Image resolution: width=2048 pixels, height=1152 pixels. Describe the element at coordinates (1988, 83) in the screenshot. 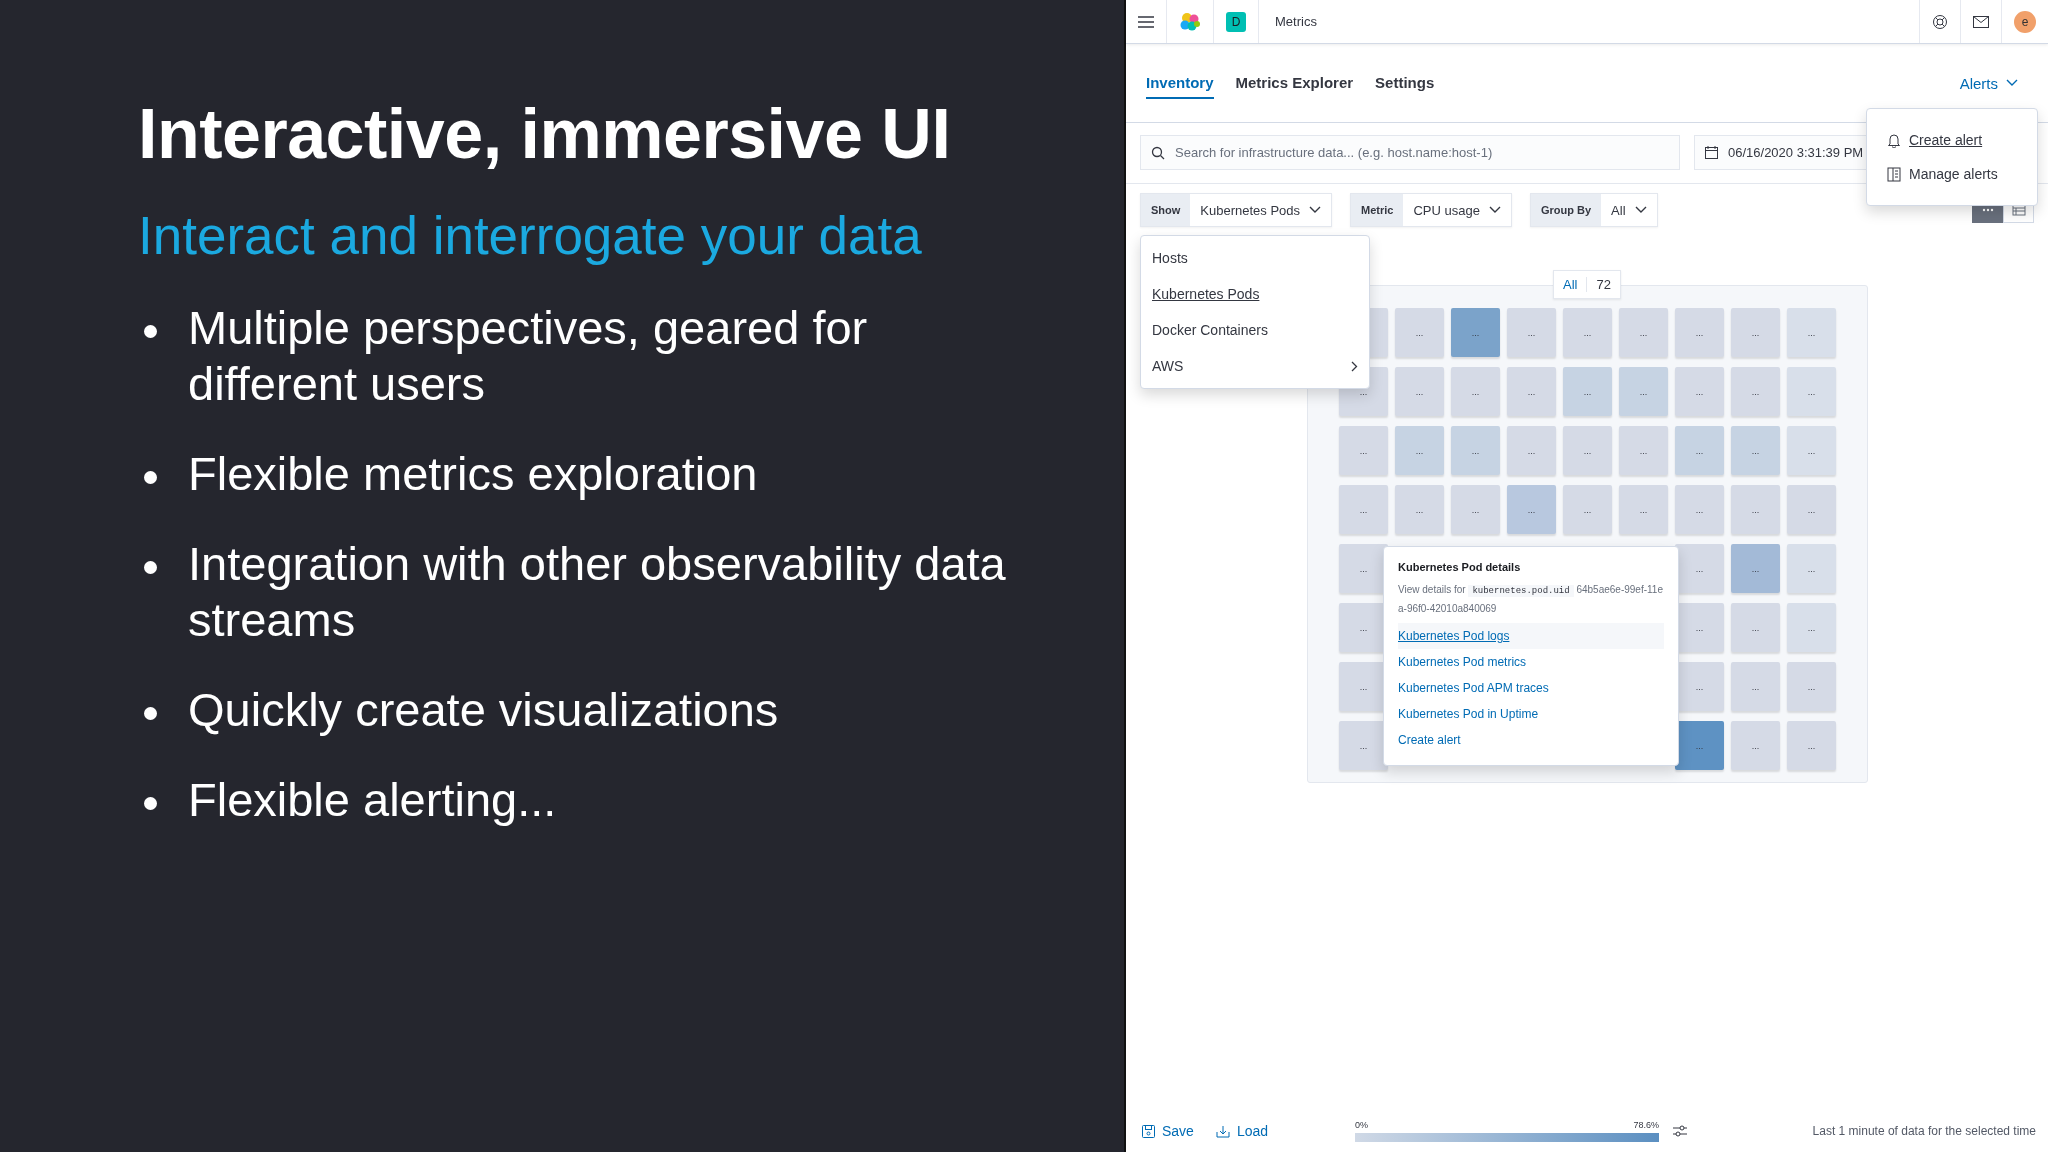

I see `alerts-button: Alerts` at that location.